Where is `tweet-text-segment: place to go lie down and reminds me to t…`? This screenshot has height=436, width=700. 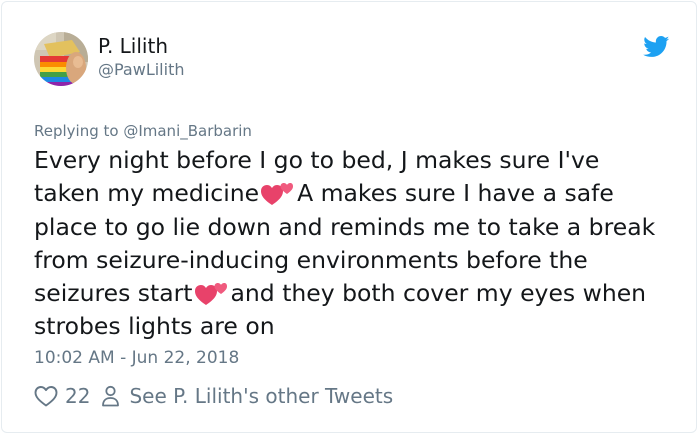
tweet-text-segment: place to go lie down and reminds me to t… is located at coordinates (345, 226).